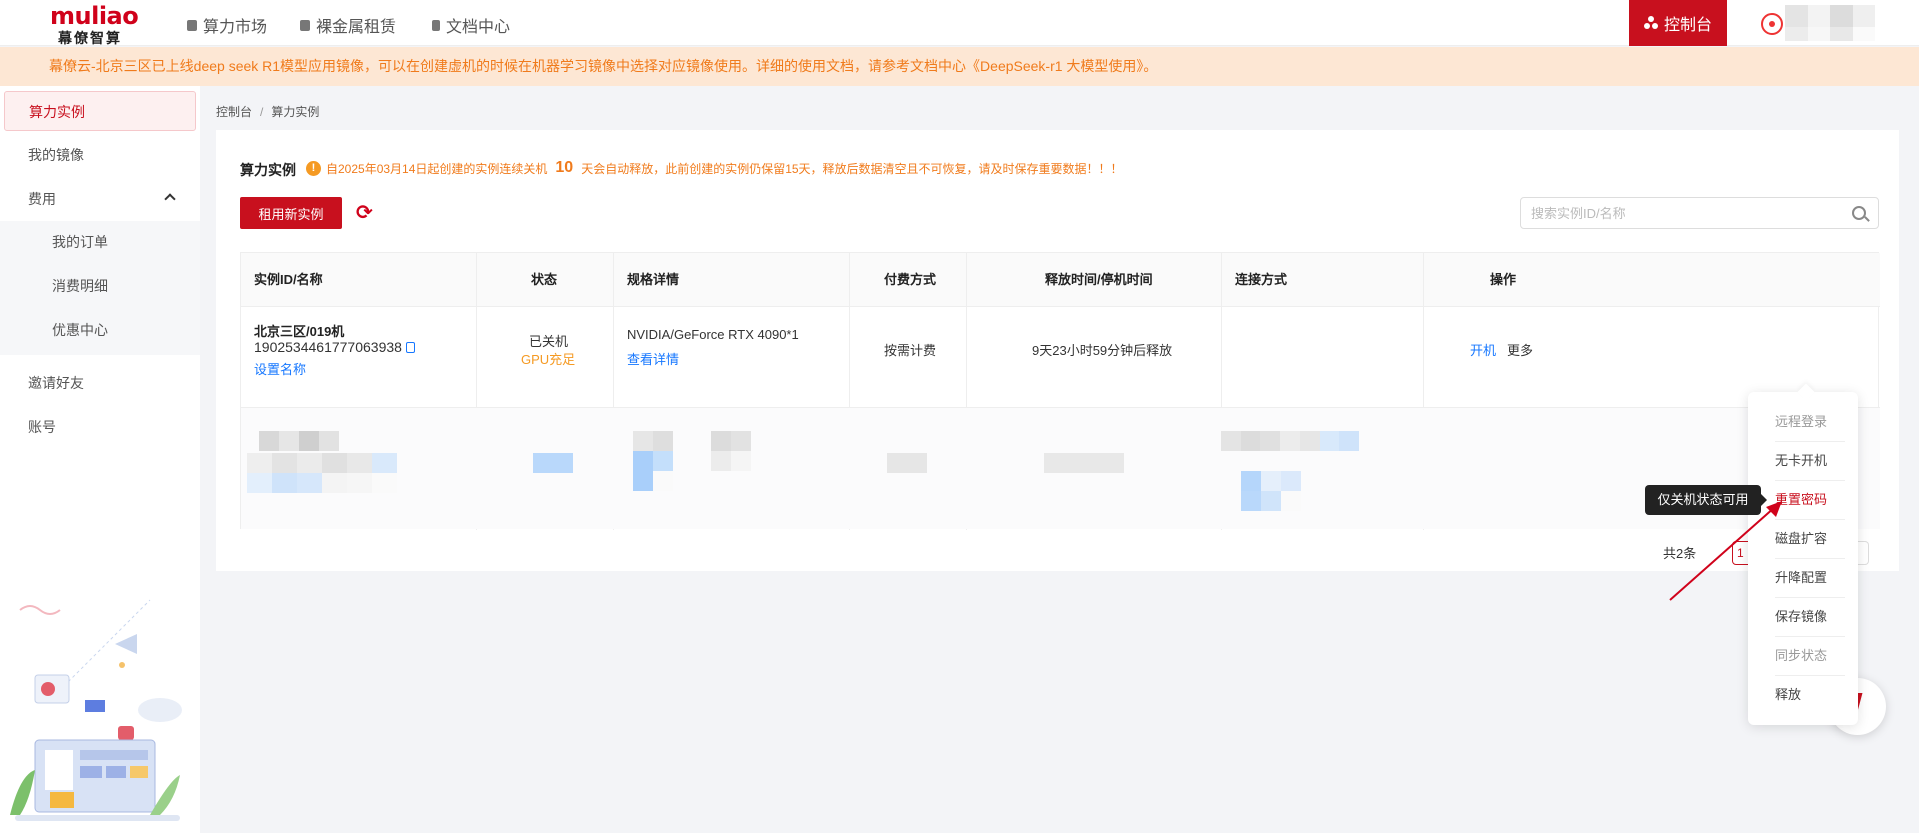 This screenshot has width=1919, height=833. I want to click on instance-name: 北京三区/019机, so click(299, 331).